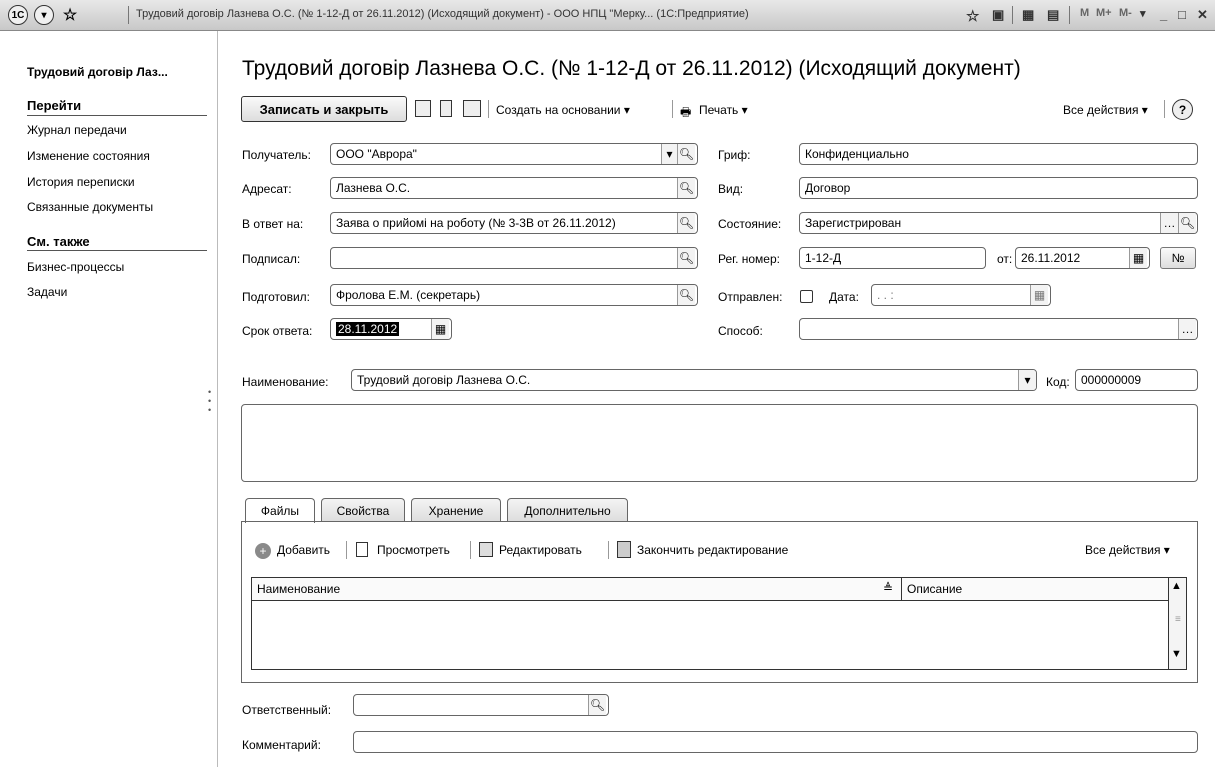 The height and width of the screenshot is (767, 1215). Describe the element at coordinates (775, 742) in the screenshot. I see `comment-field` at that location.